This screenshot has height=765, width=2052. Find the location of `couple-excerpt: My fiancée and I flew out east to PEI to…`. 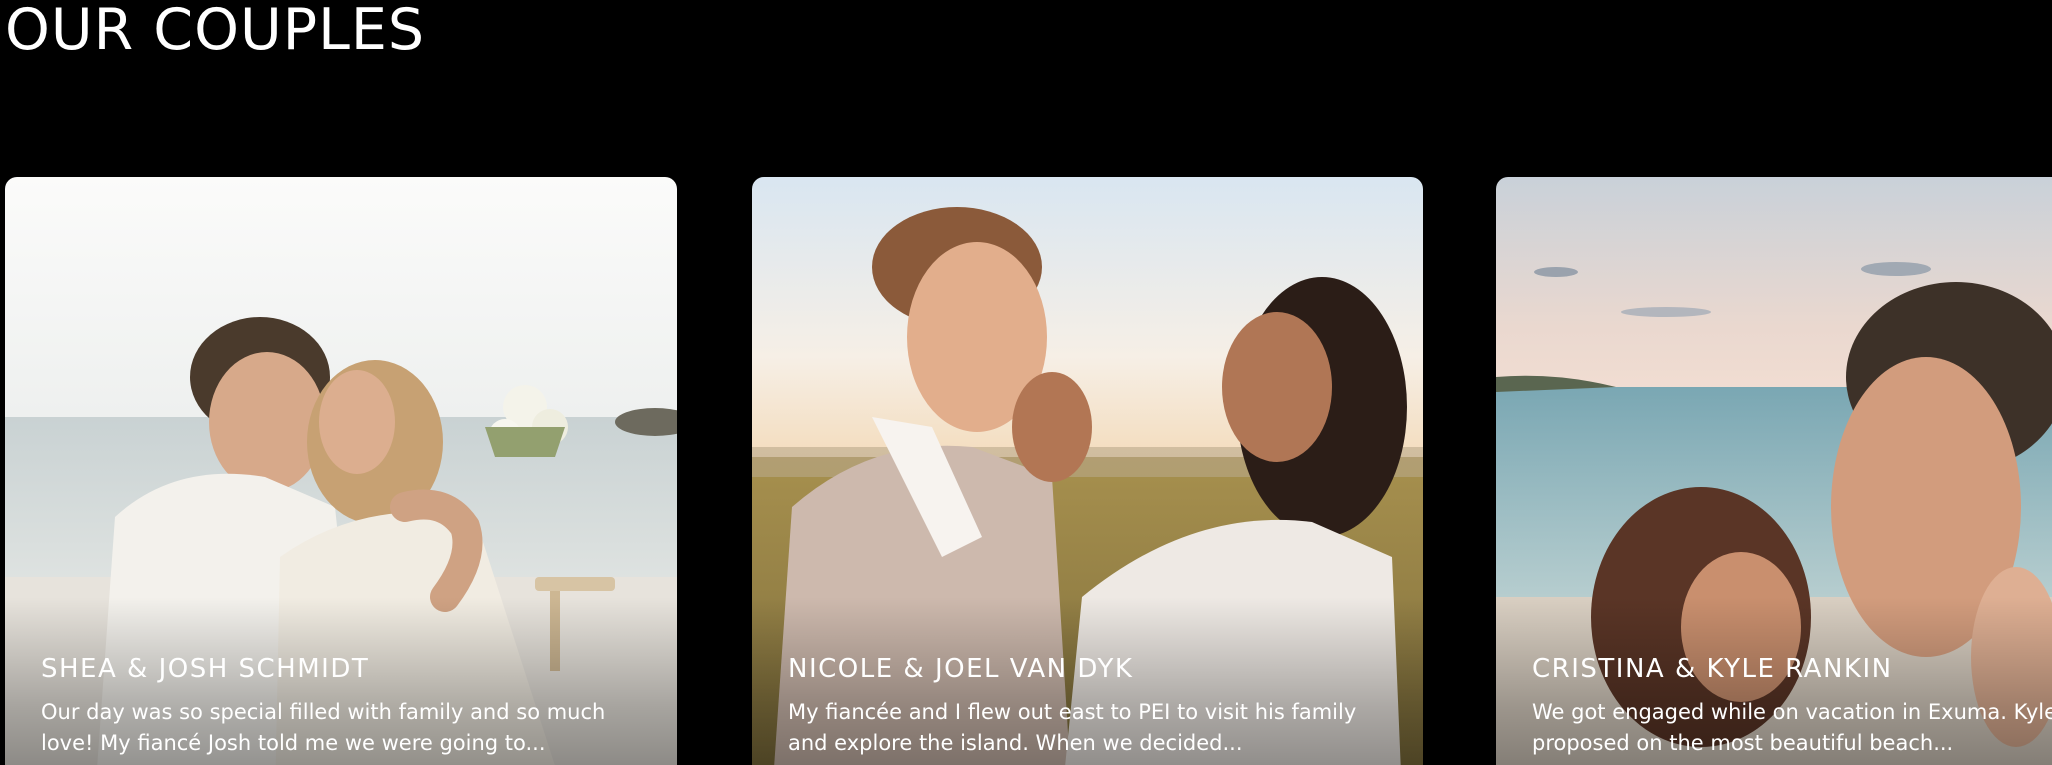

couple-excerpt: My fiancée and I flew out east to PEI to… is located at coordinates (1088, 728).